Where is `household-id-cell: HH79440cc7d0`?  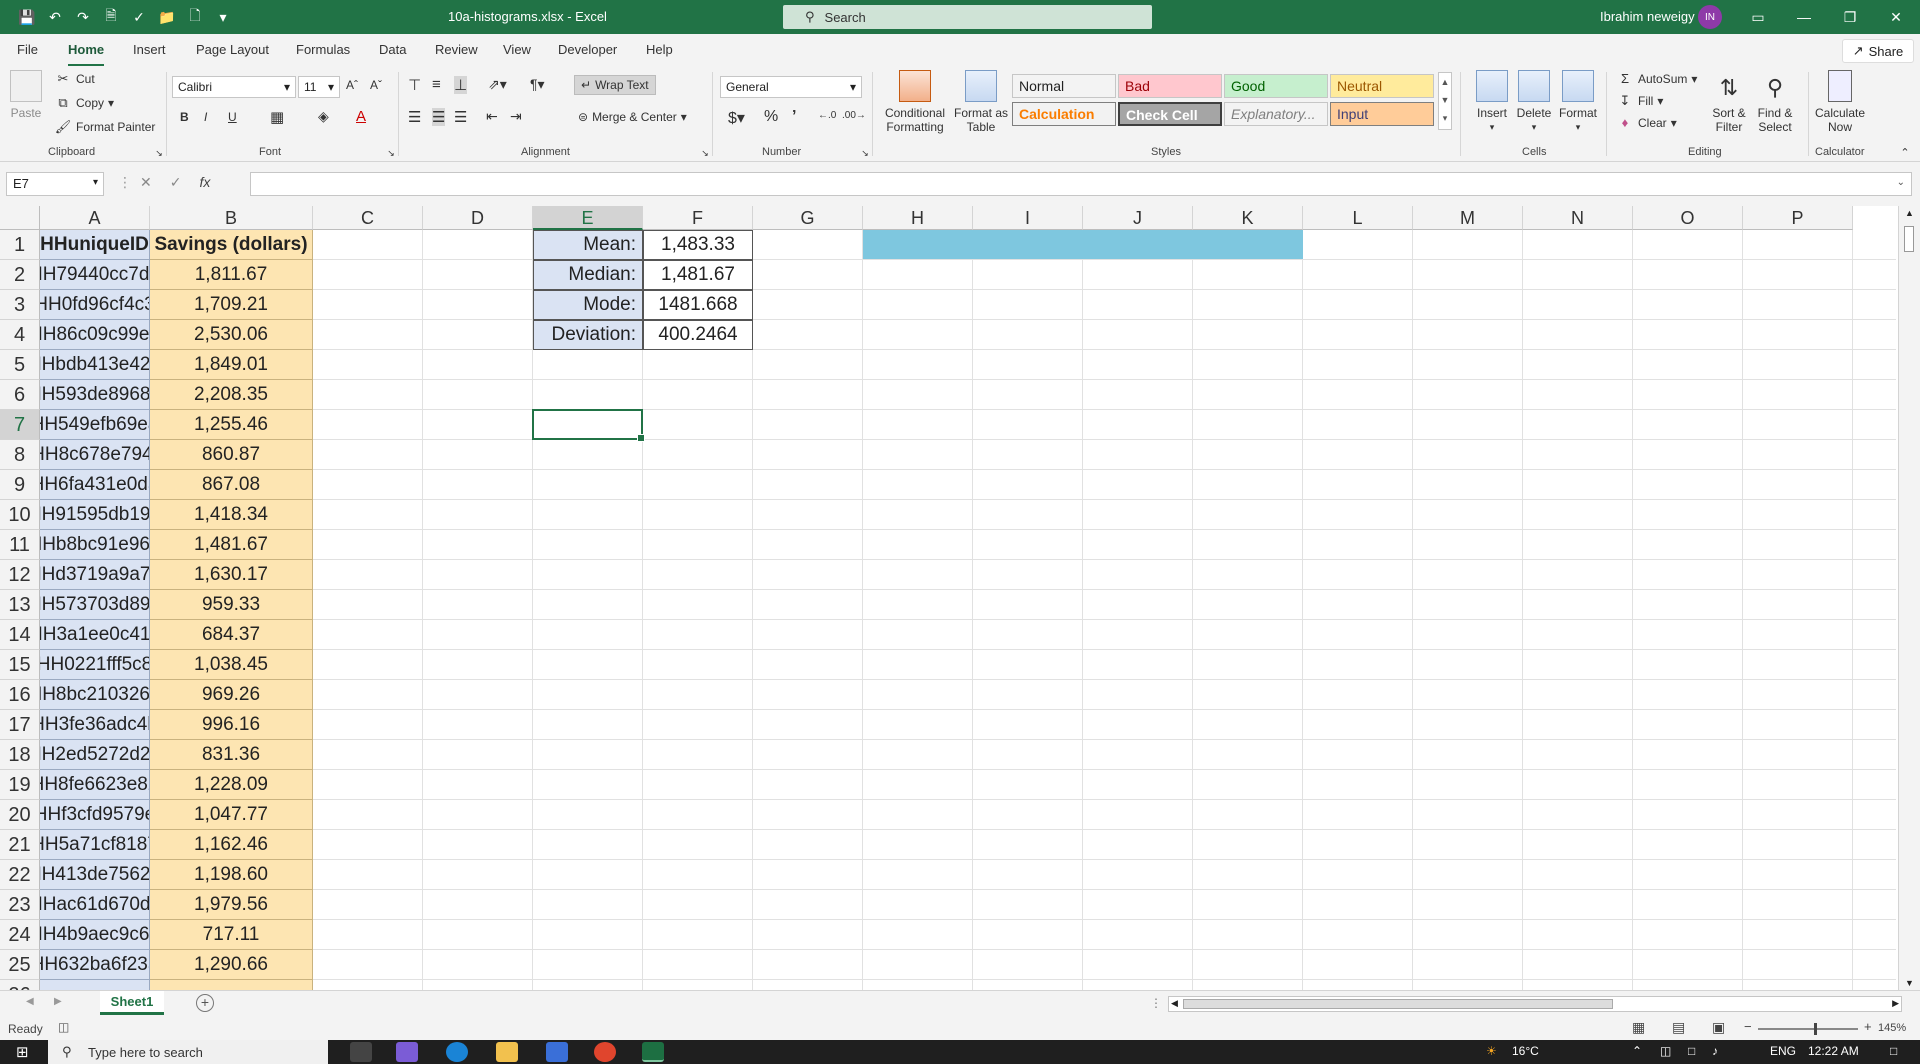 household-id-cell: HH79440cc7d0 is located at coordinates (95, 275).